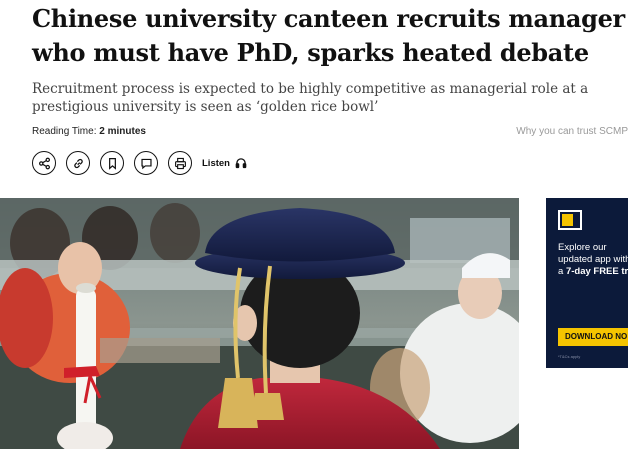 This screenshot has height=449, width=628. I want to click on ad-line-3-bold: 7-day FREE tr, so click(596, 271).